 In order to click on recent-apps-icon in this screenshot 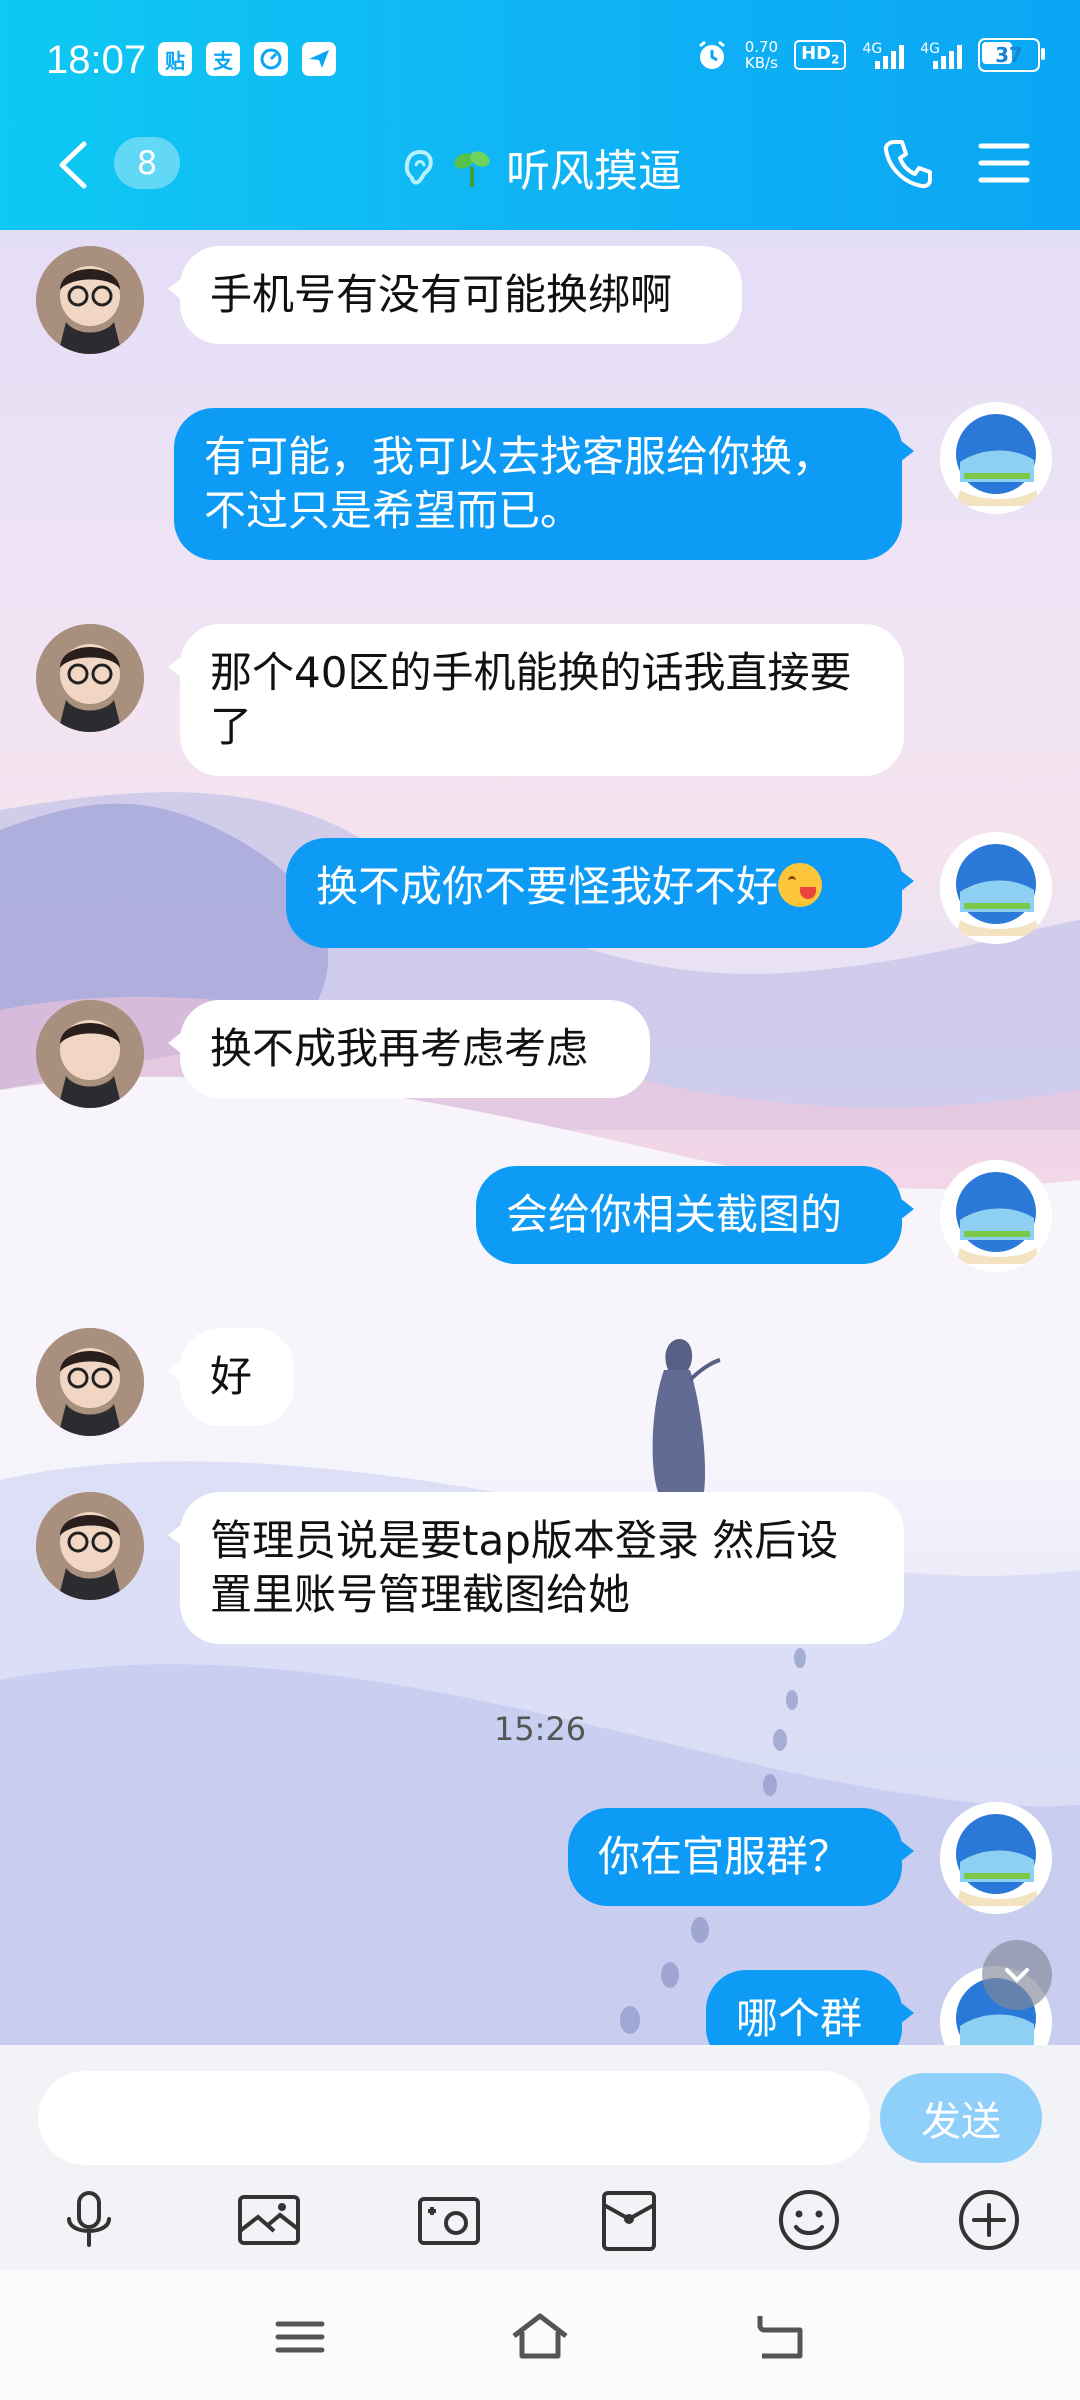, I will do `click(300, 2337)`.